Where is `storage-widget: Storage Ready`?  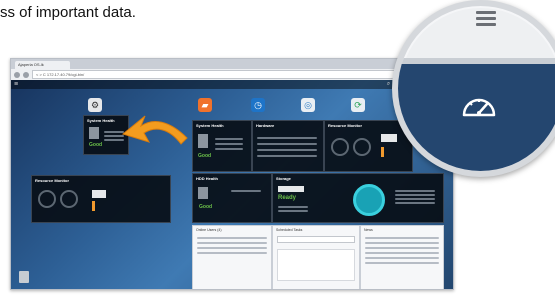
storage-widget: Storage Ready is located at coordinates (358, 198).